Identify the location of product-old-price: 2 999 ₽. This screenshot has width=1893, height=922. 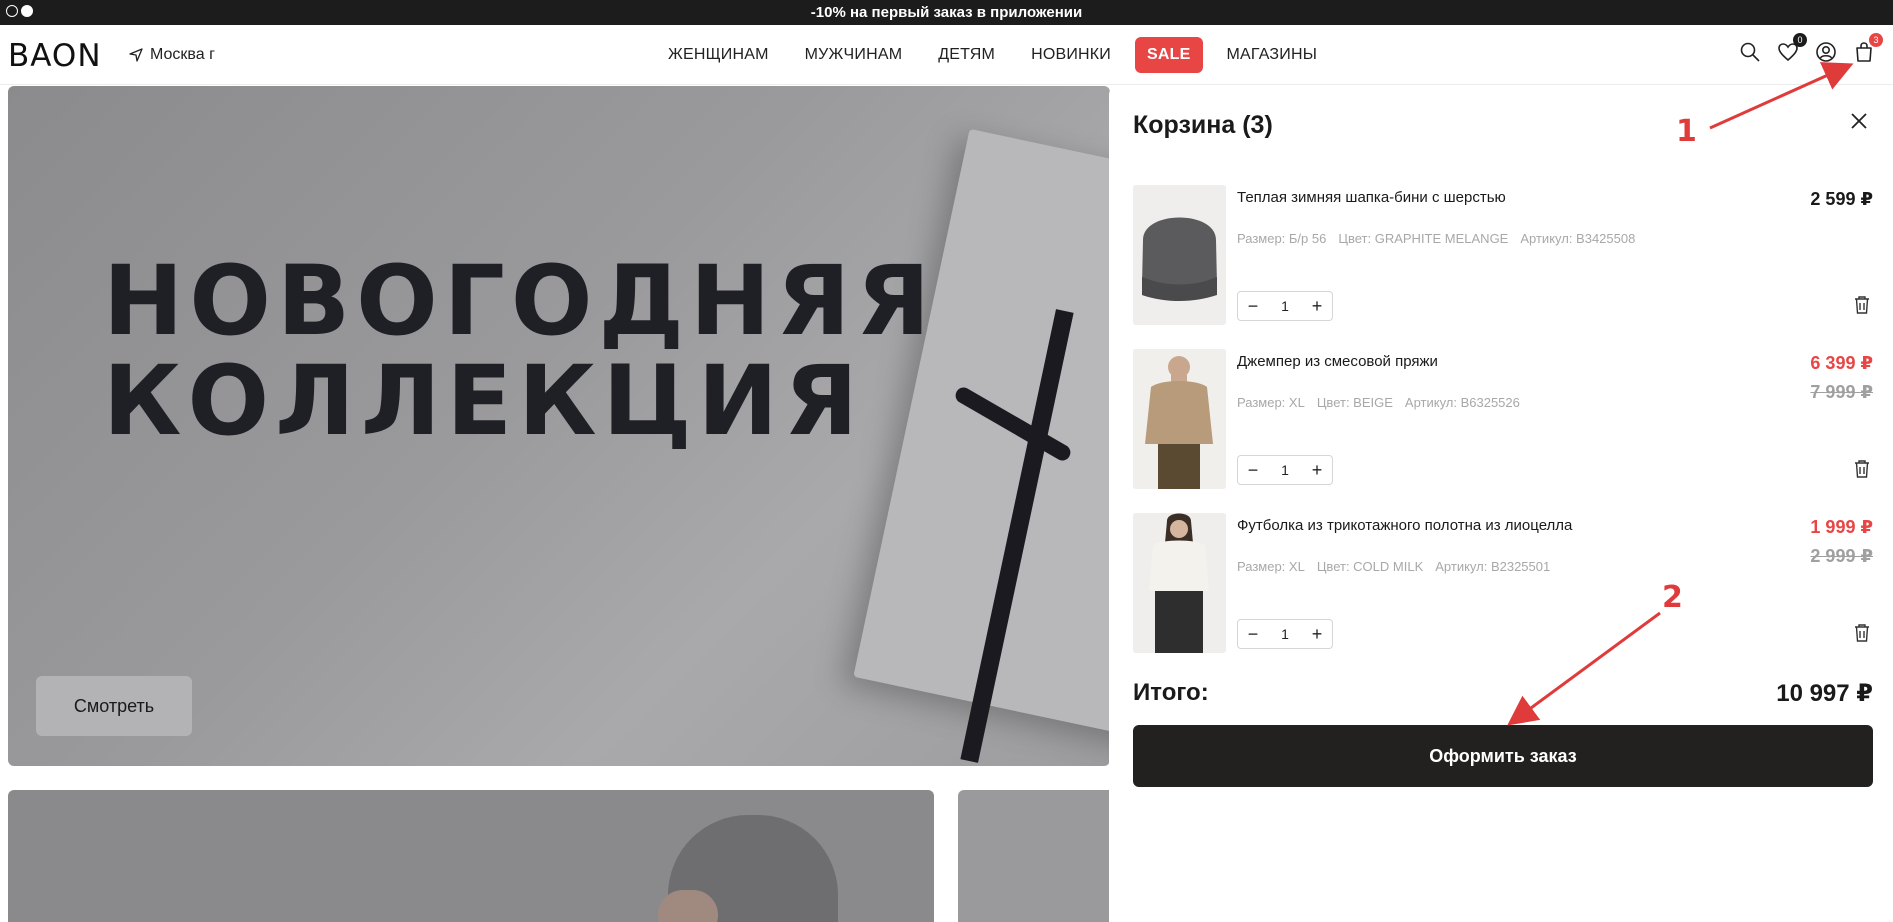
(1841, 556).